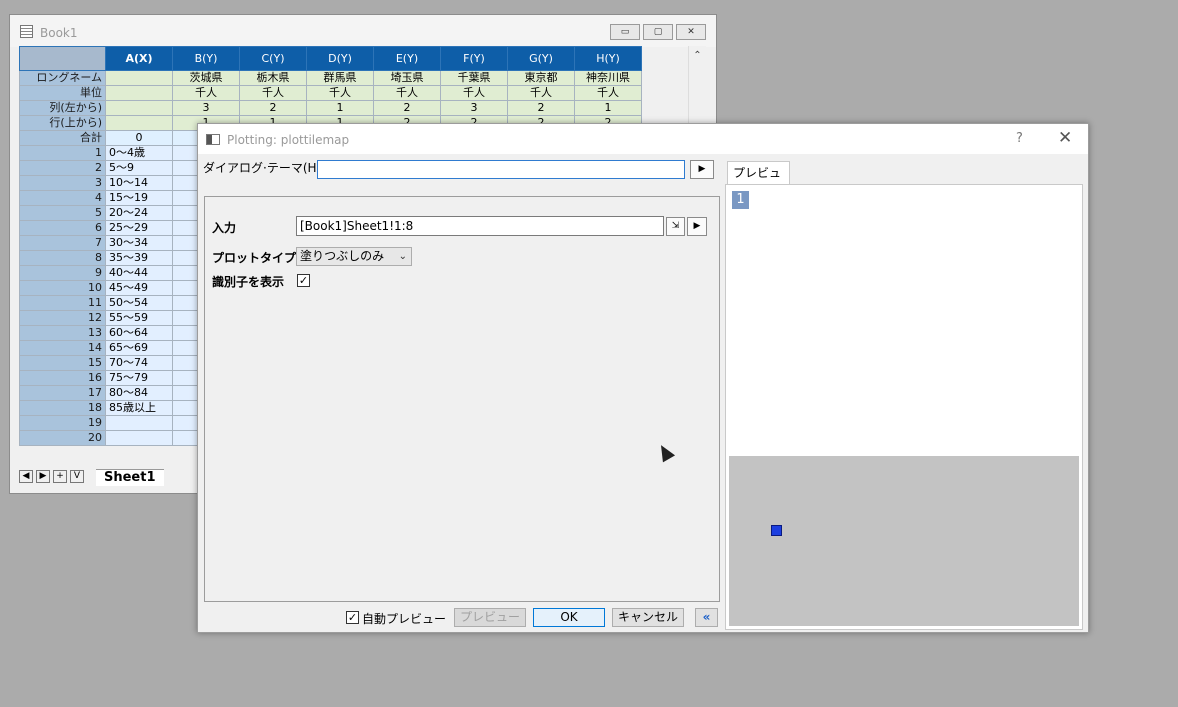 Image resolution: width=1178 pixels, height=707 pixels. I want to click on dialog-close-button: ✕, so click(1065, 138).